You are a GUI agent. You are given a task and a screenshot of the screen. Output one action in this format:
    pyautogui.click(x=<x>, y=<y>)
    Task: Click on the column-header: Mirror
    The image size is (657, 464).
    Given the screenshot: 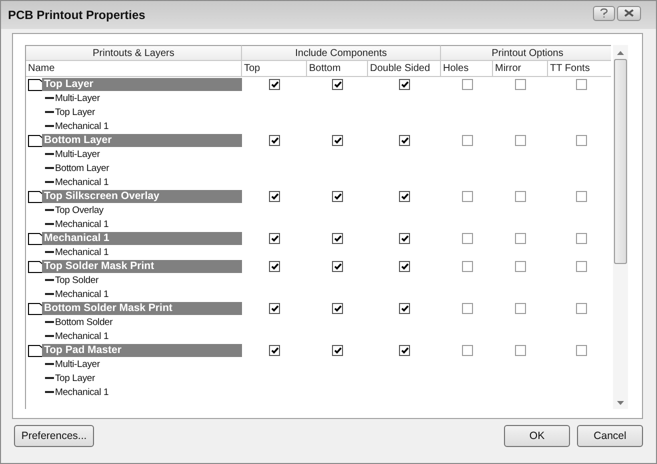 What is the action you would take?
    pyautogui.click(x=520, y=69)
    